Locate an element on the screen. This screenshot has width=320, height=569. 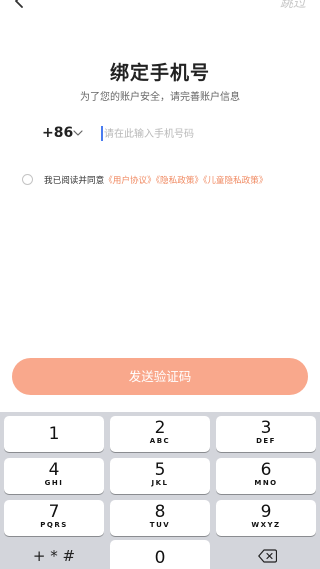
key-number: 7 is located at coordinates (54, 512).